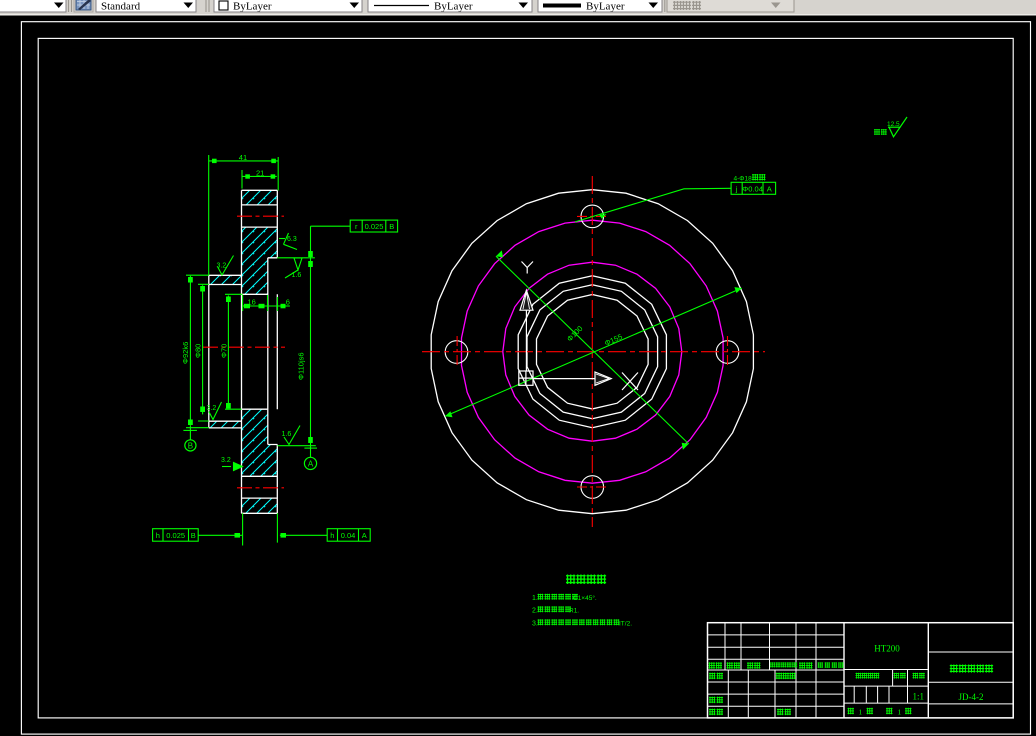  I want to click on svg-text: 41, so click(243, 157).